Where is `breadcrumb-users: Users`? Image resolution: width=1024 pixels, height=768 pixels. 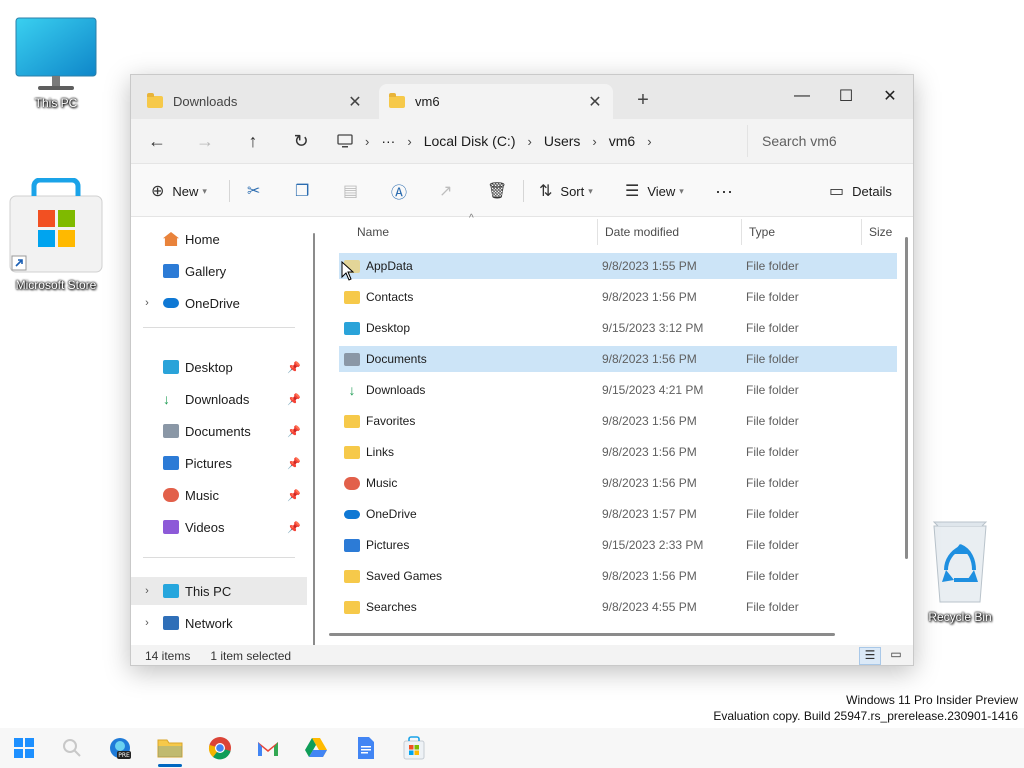
breadcrumb-users: Users is located at coordinates (562, 141).